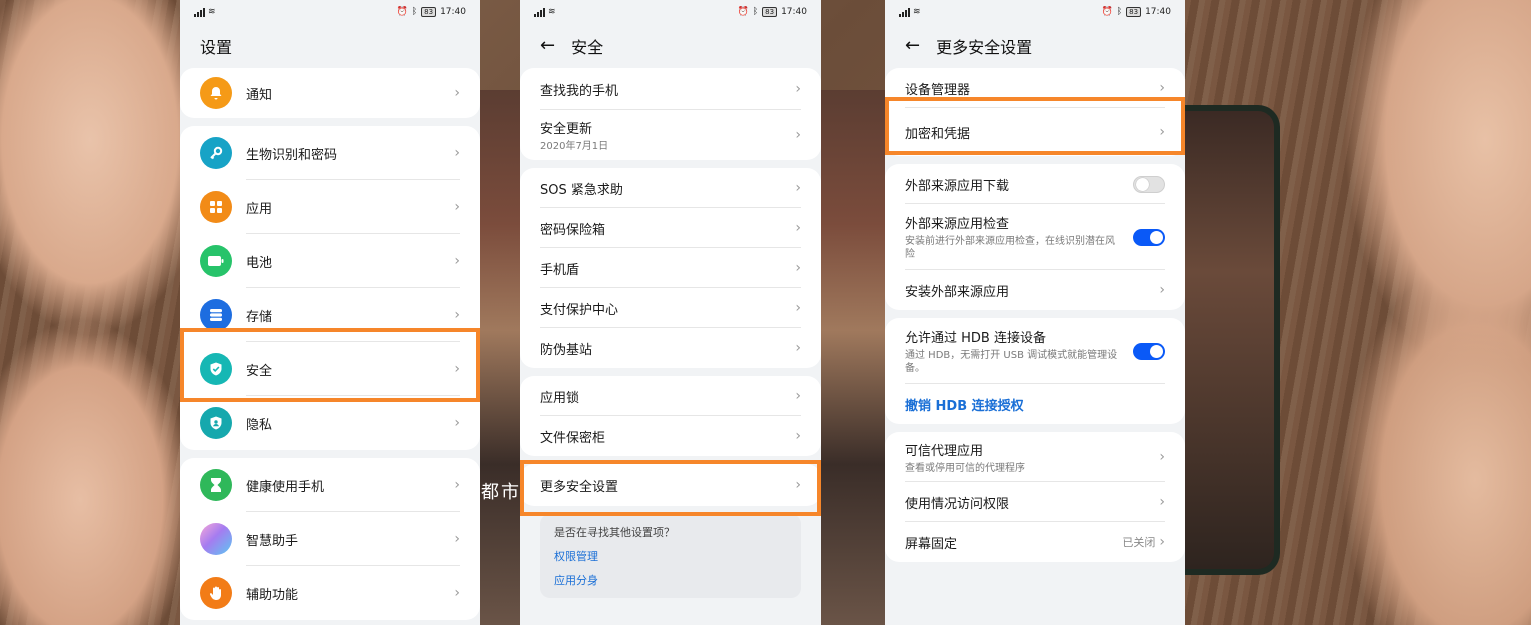 The height and width of the screenshot is (625, 1531). I want to click on more-item-install-external: 安装外部来源应用 ›, so click(1035, 290).